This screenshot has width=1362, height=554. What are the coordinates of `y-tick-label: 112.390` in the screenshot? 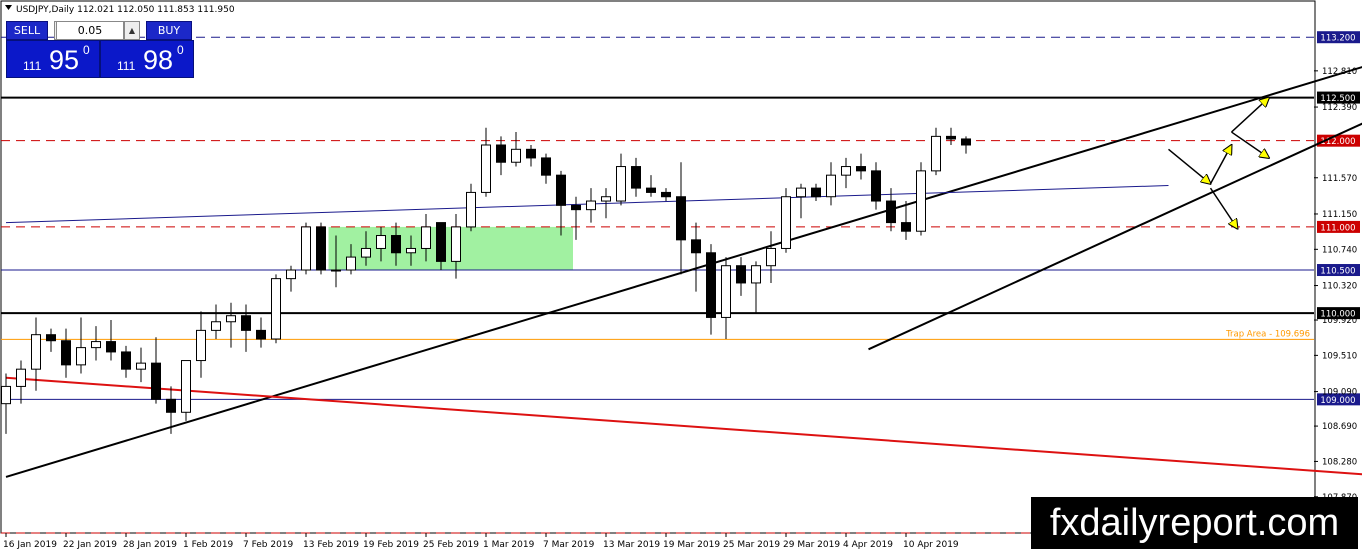 It's located at (1339, 108).